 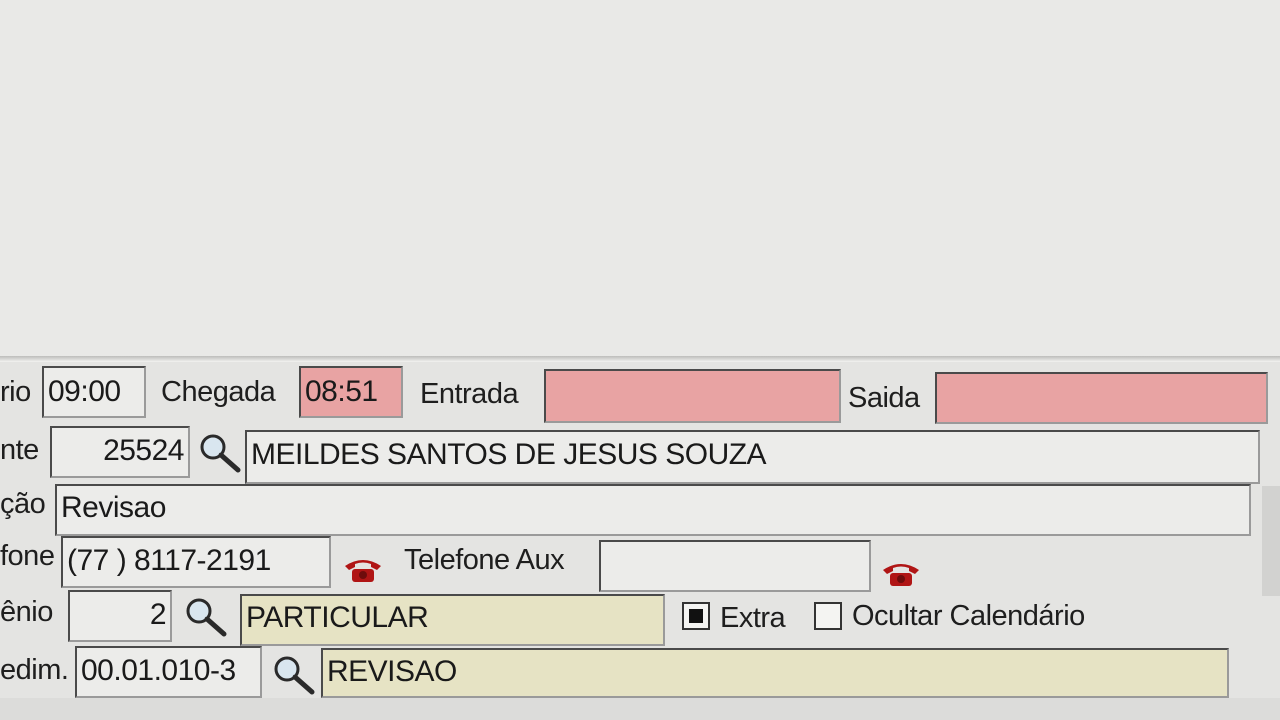 I want to click on chegada-field: 08:51, so click(x=351, y=392).